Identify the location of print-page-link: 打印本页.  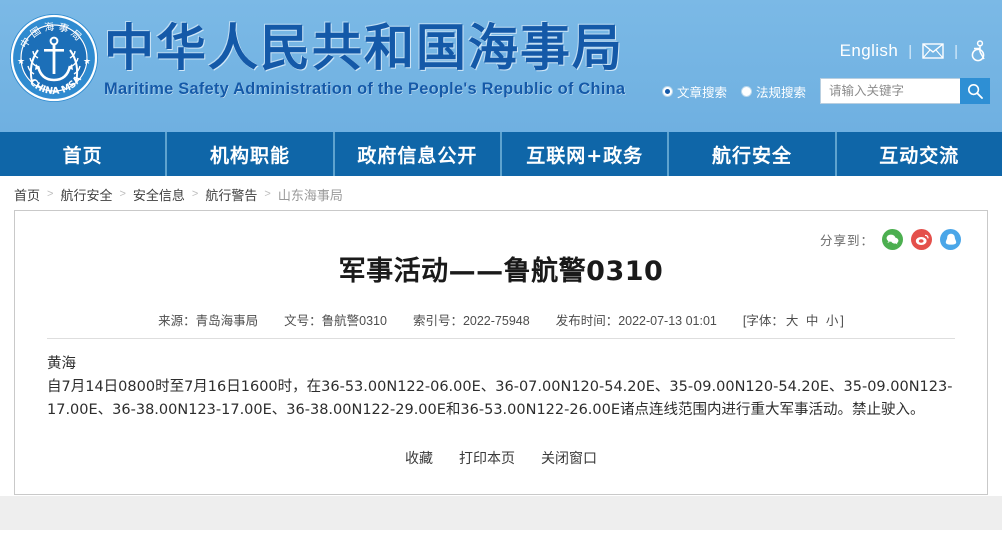
(487, 458).